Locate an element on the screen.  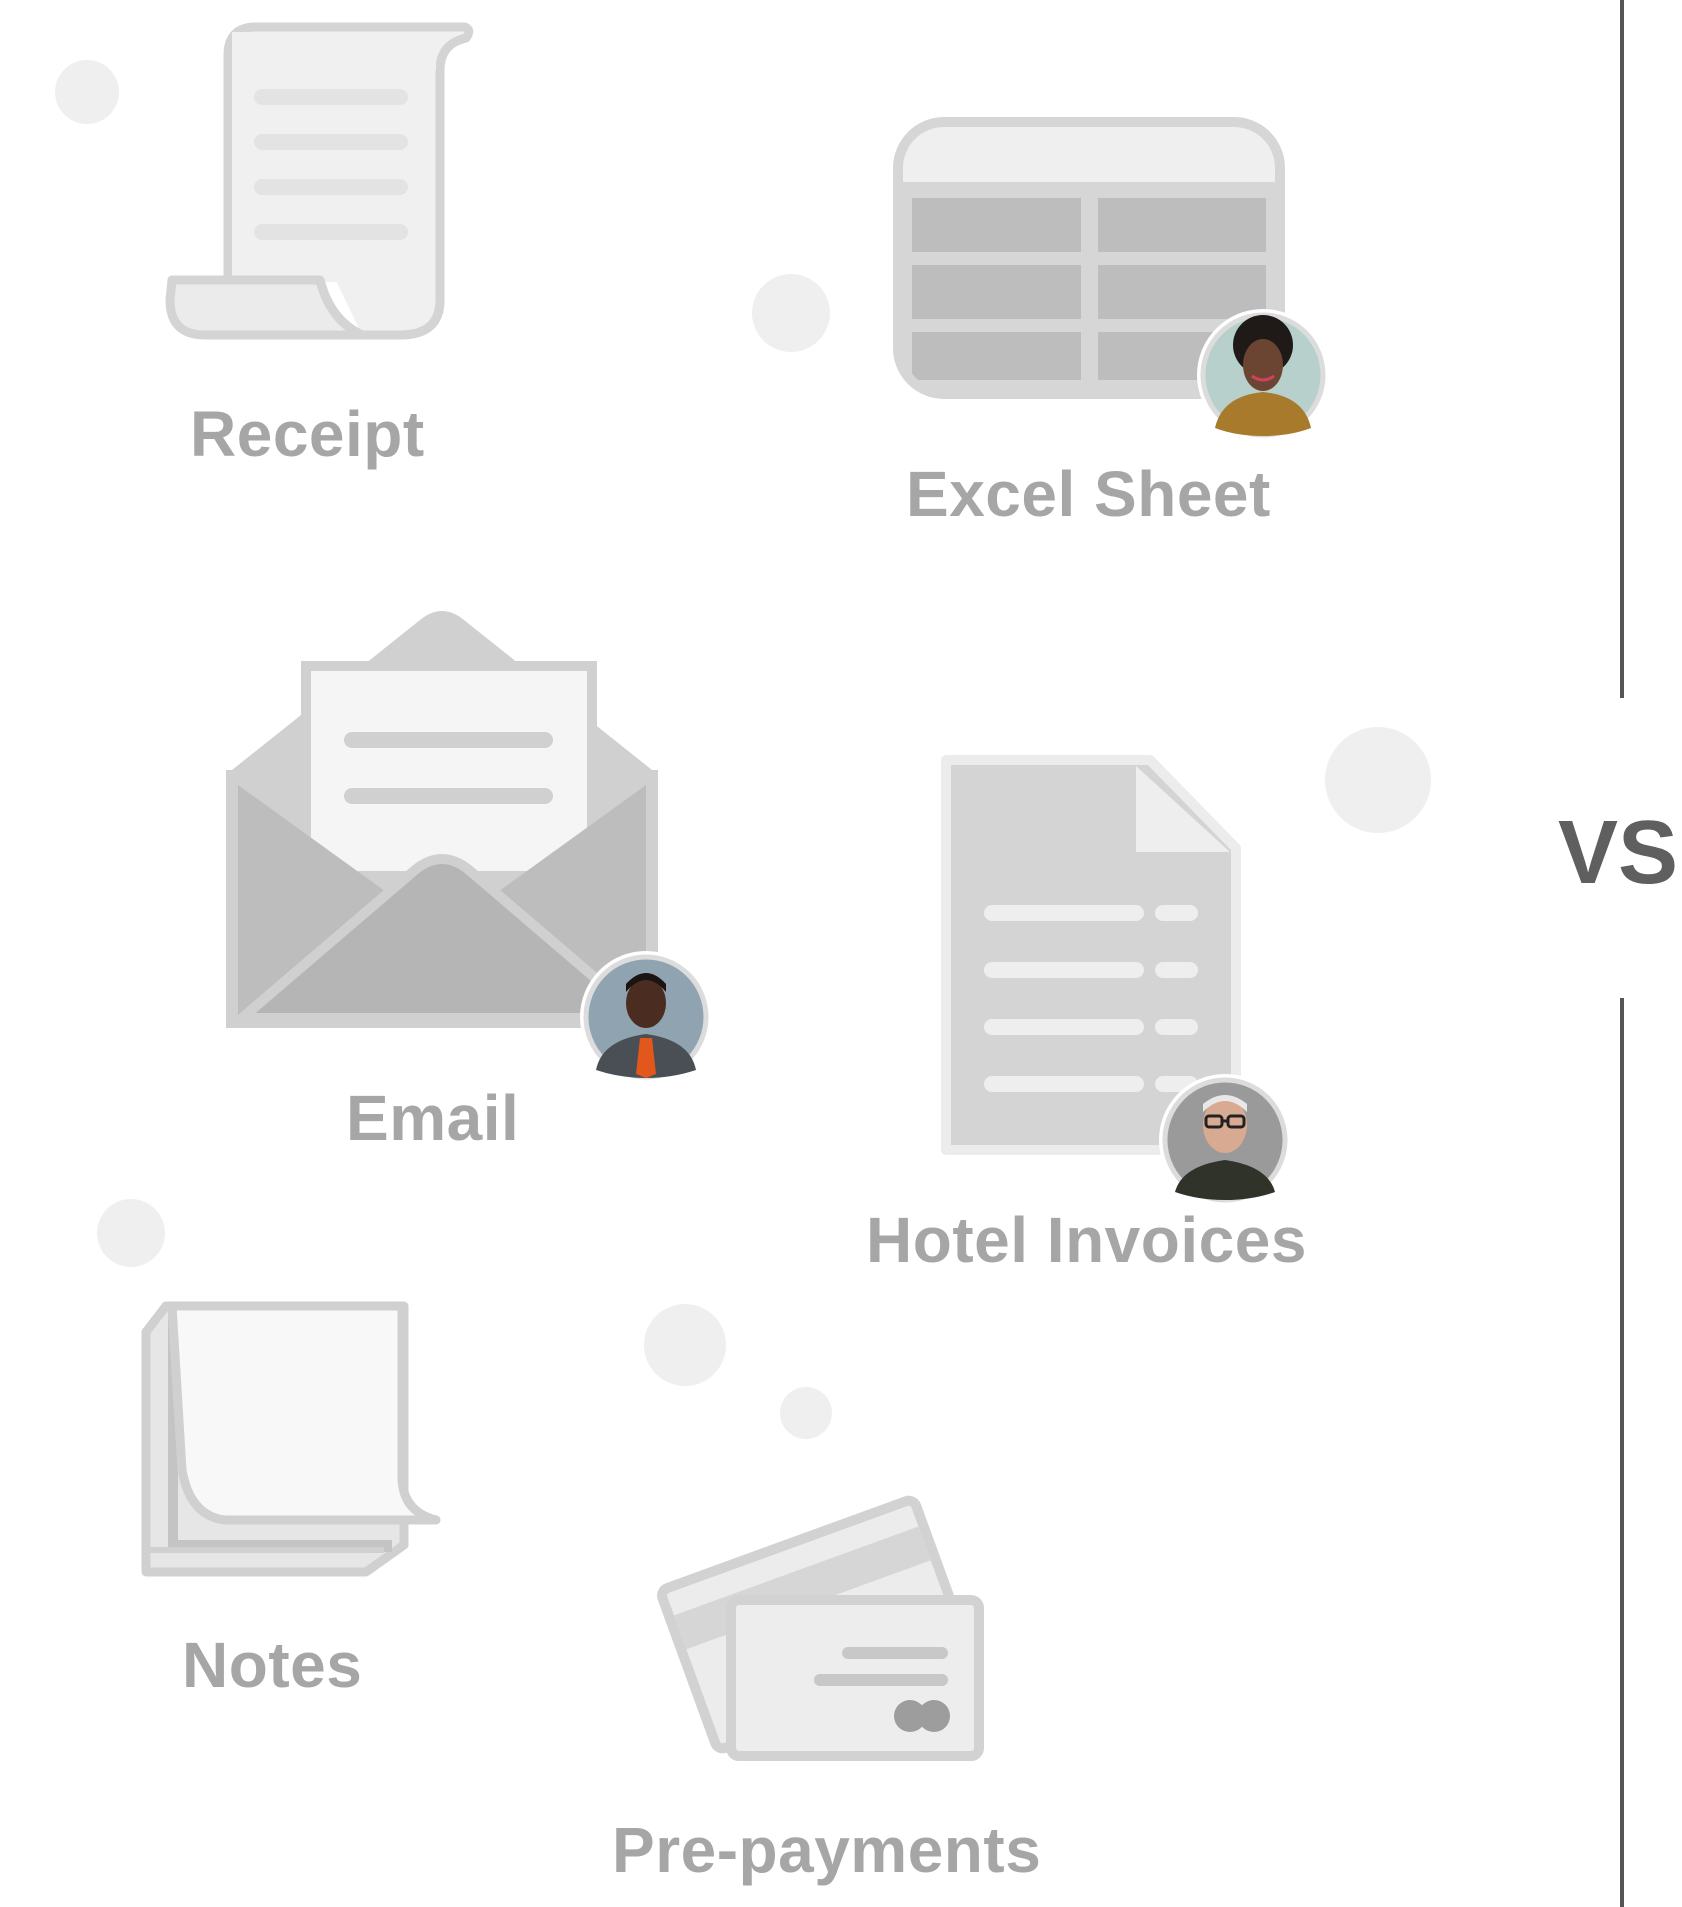
label-hotel-invoices: Hotel Invoices is located at coordinates (1086, 1240).